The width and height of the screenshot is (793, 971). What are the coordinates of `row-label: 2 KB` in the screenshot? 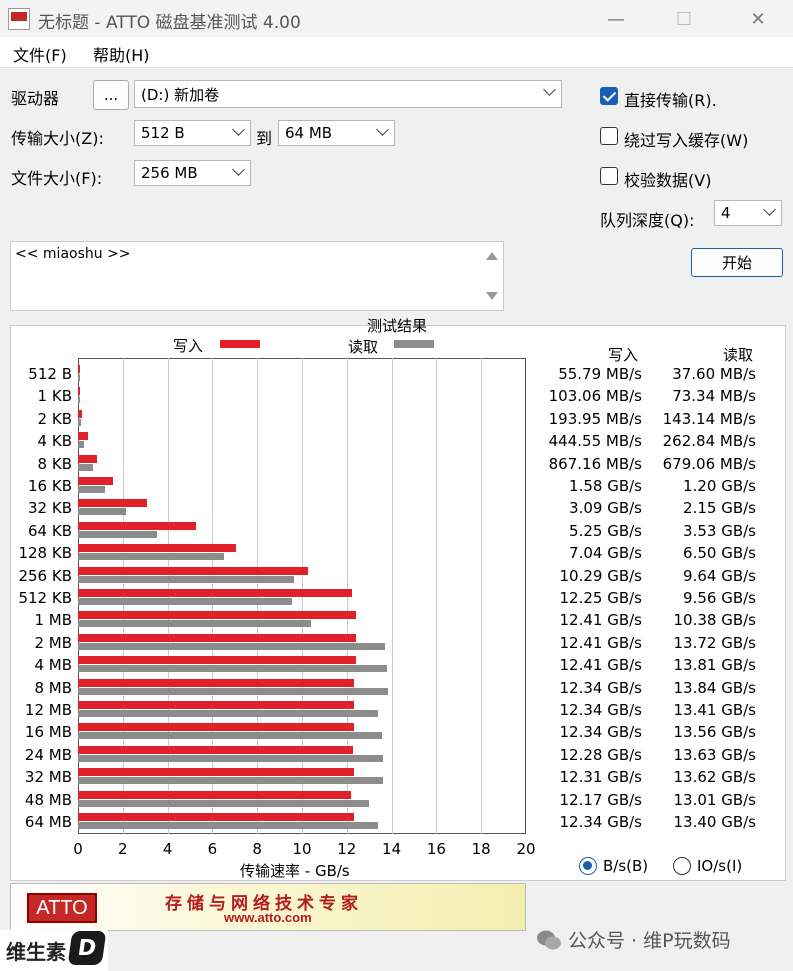 It's located at (54, 418).